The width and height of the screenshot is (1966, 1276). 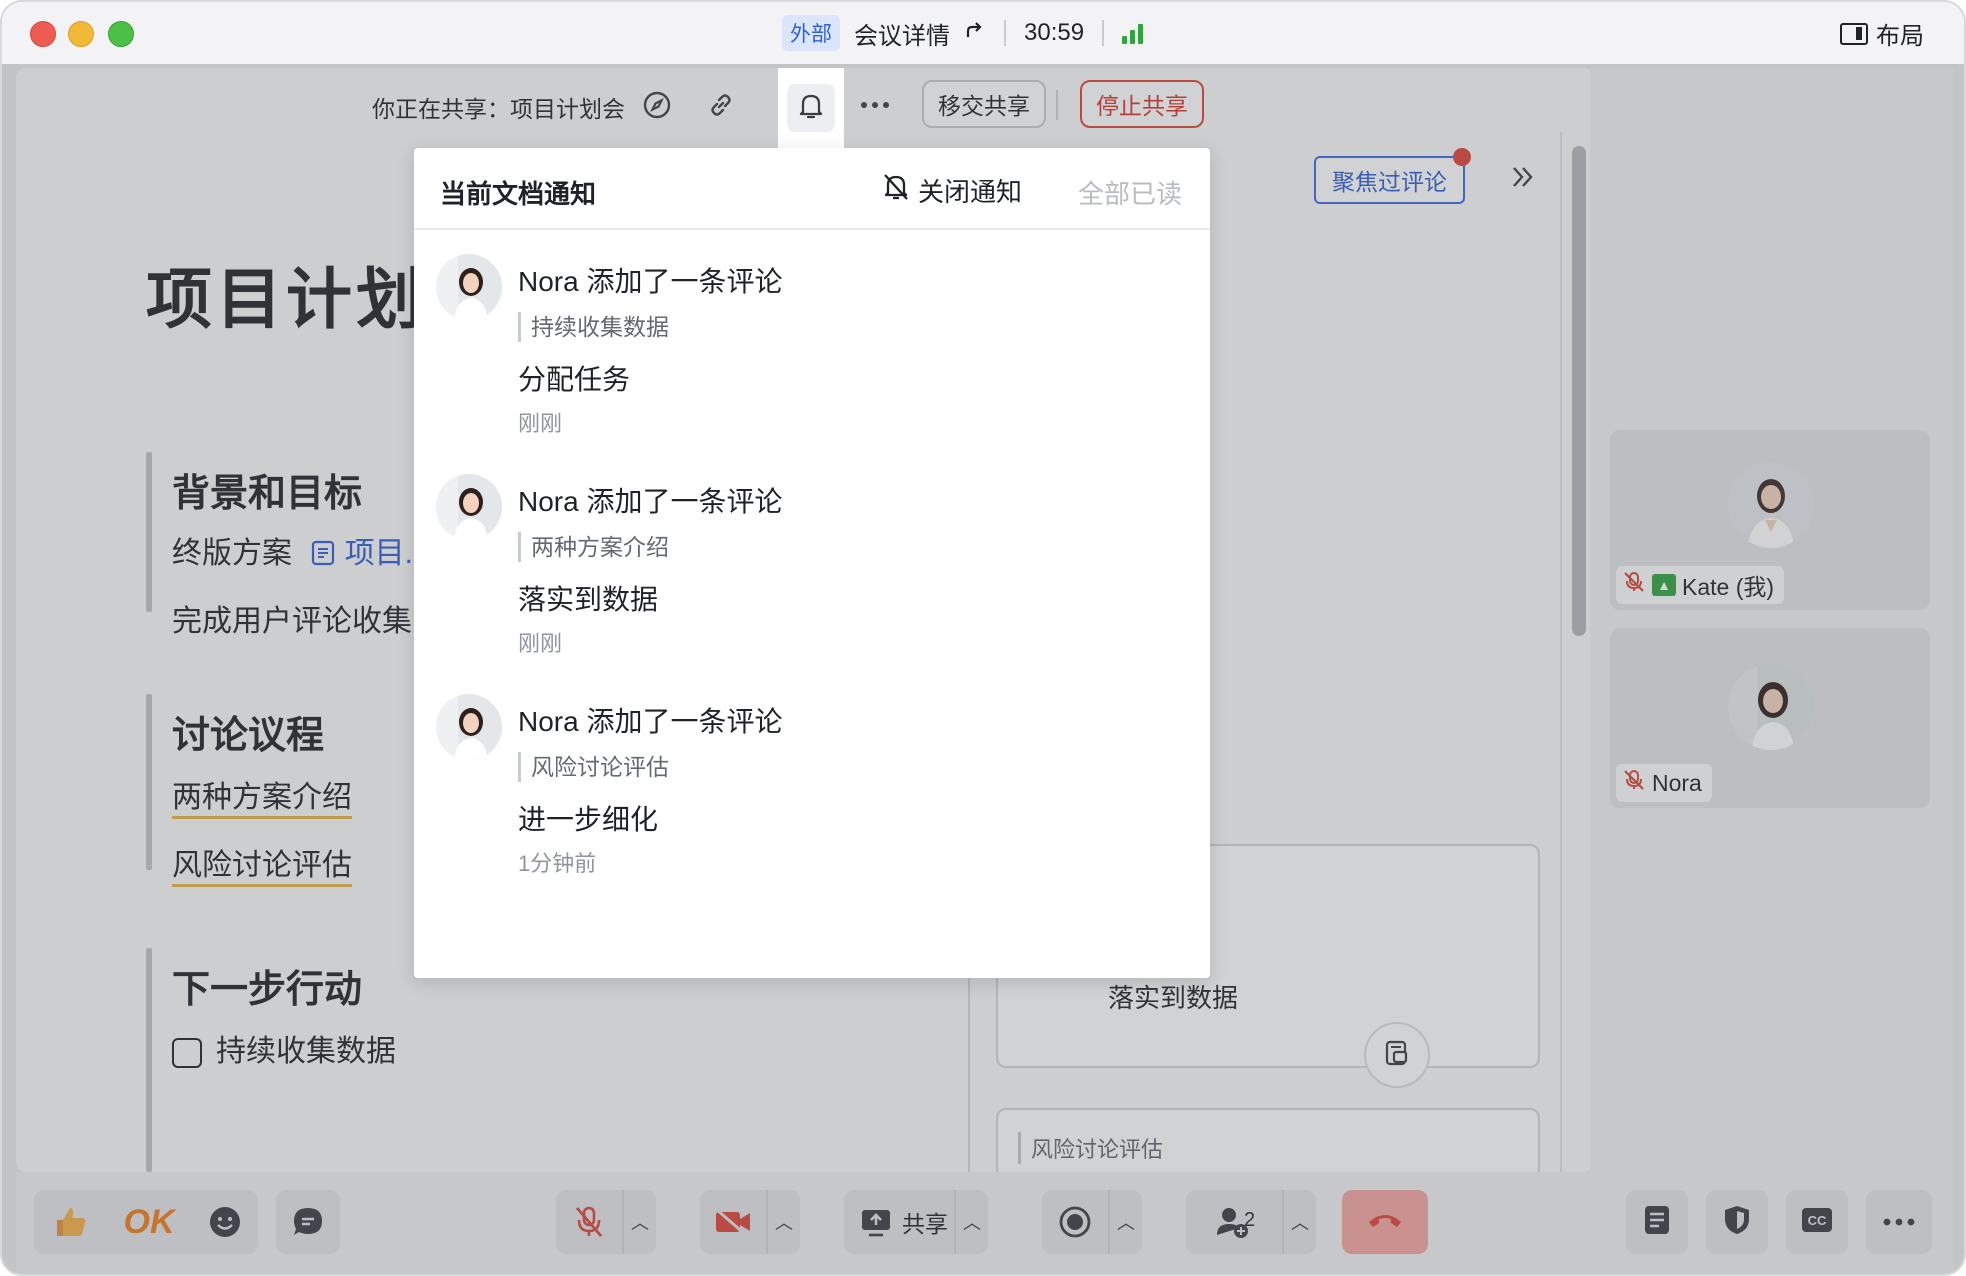 What do you see at coordinates (286, 299) in the screenshot?
I see `document-title: 项目计划` at bounding box center [286, 299].